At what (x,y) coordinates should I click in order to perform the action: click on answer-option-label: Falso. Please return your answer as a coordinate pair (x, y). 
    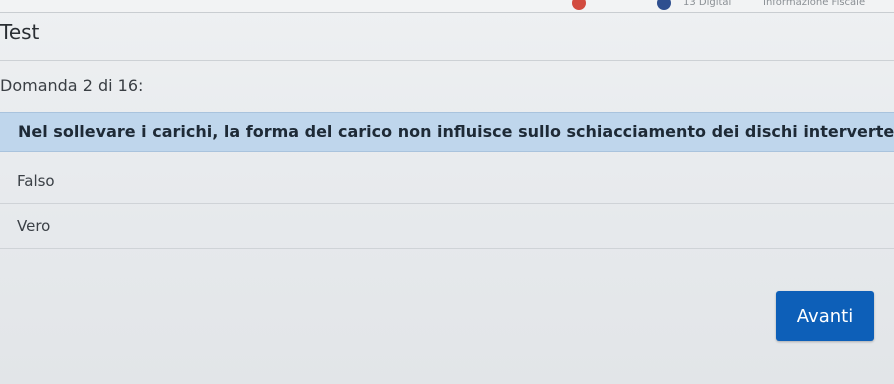
    Looking at the image, I should click on (36, 181).